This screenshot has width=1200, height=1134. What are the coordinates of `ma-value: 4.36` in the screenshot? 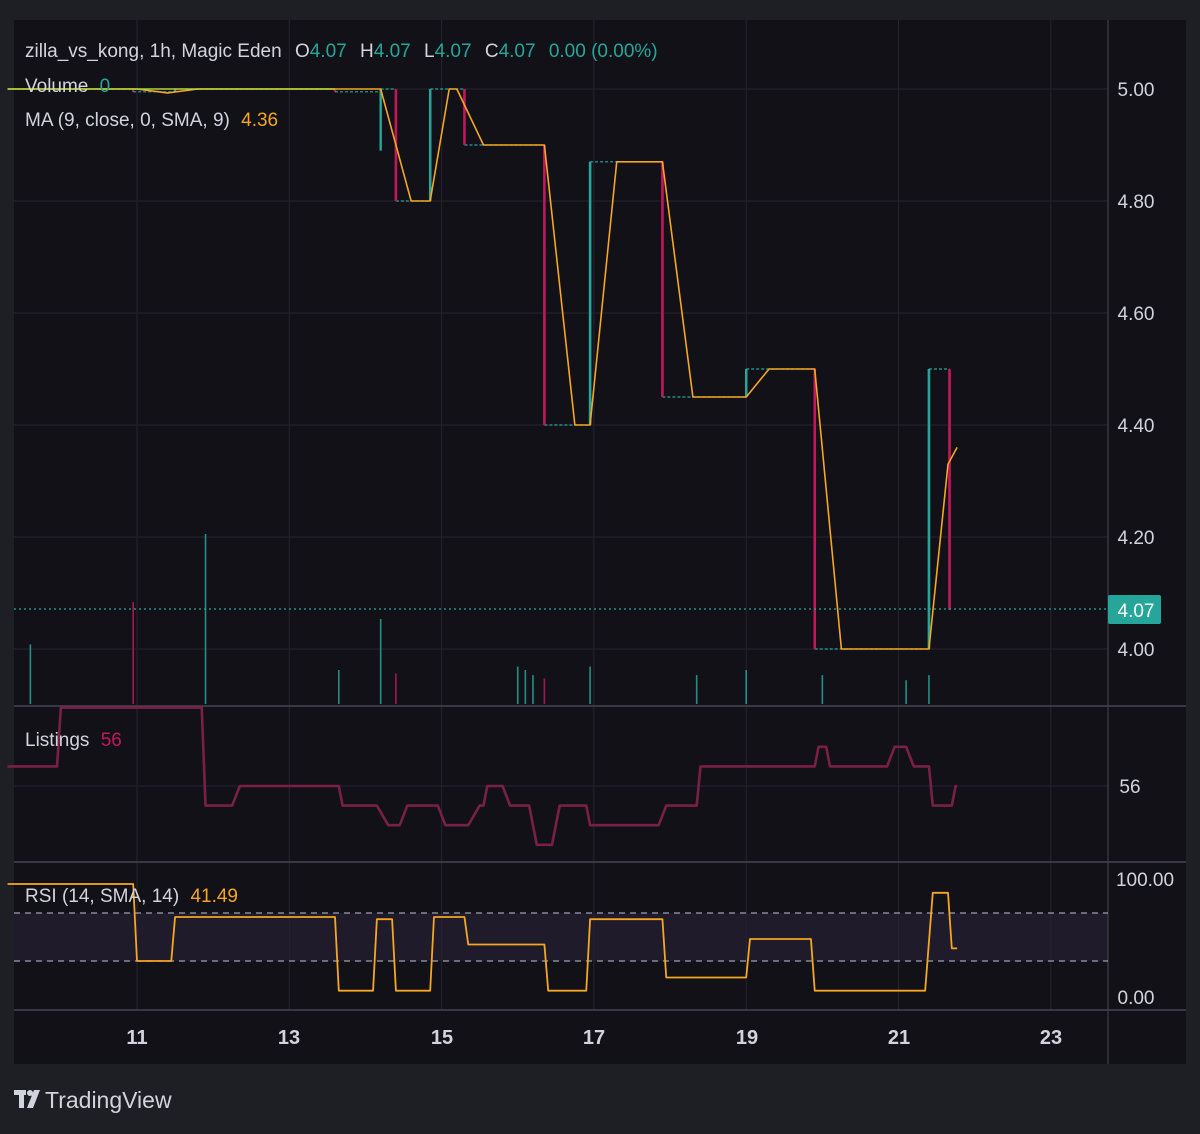 It's located at (259, 120).